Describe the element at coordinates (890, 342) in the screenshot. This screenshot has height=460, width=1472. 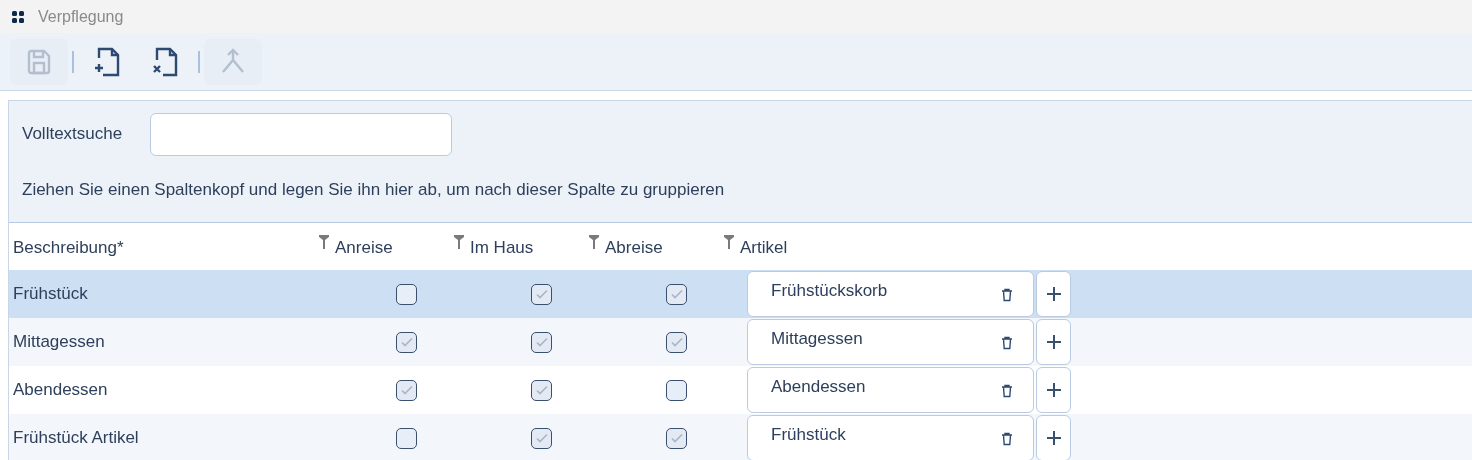
I see `article-field: Mittagessen` at that location.